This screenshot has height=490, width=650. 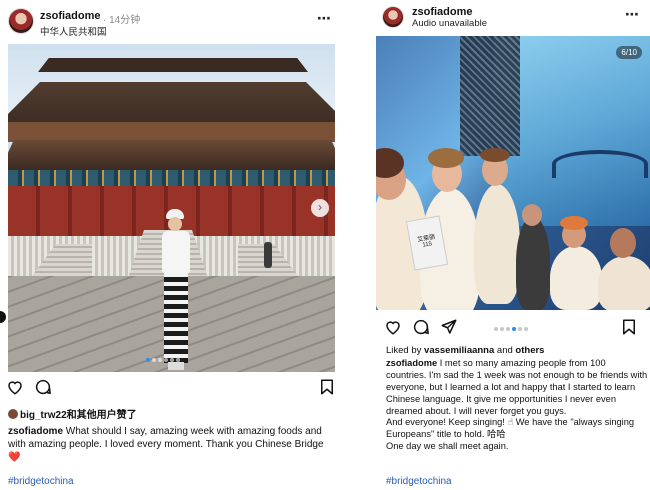 I want to click on post-time: · 14分钟, so click(x=122, y=20).